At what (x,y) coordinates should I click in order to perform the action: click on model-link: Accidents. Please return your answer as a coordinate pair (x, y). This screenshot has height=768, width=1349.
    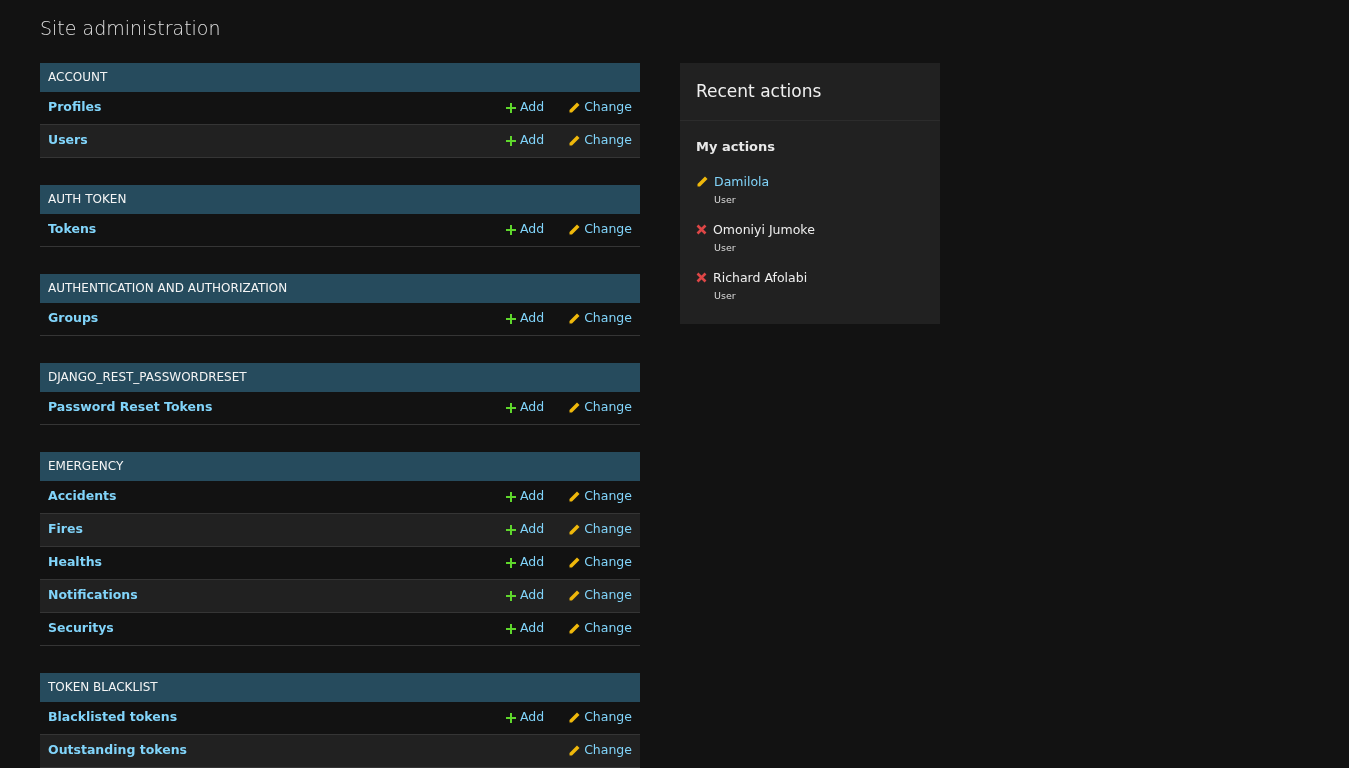
    Looking at the image, I should click on (82, 496).